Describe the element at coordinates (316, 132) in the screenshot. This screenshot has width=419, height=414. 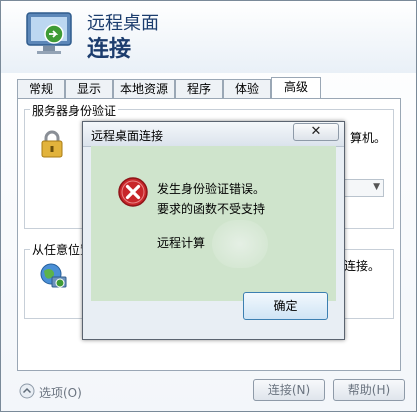
I see `close-button: ✕` at that location.